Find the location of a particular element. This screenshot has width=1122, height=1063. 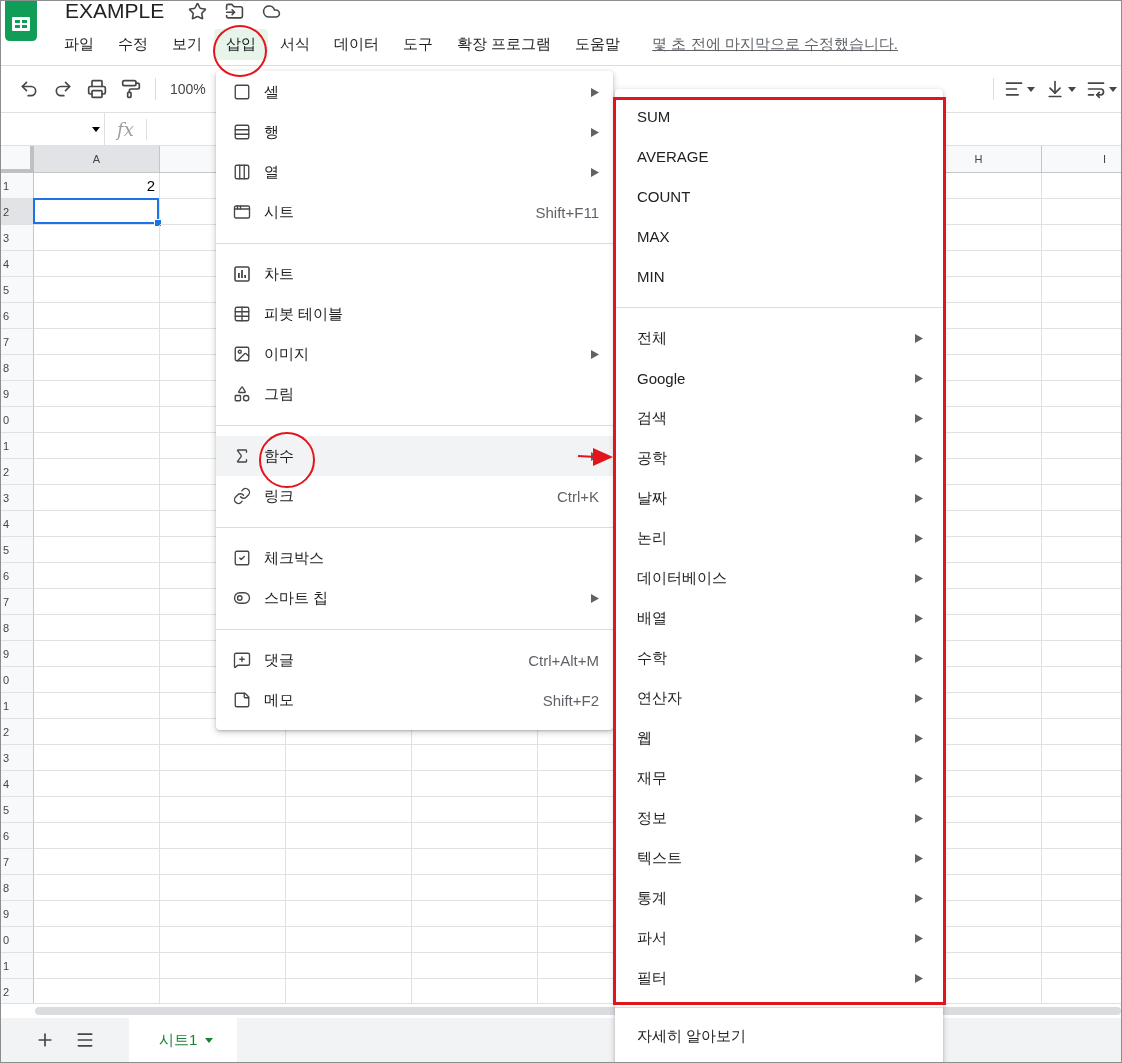

menu-bar-item: 보기 is located at coordinates (187, 44).